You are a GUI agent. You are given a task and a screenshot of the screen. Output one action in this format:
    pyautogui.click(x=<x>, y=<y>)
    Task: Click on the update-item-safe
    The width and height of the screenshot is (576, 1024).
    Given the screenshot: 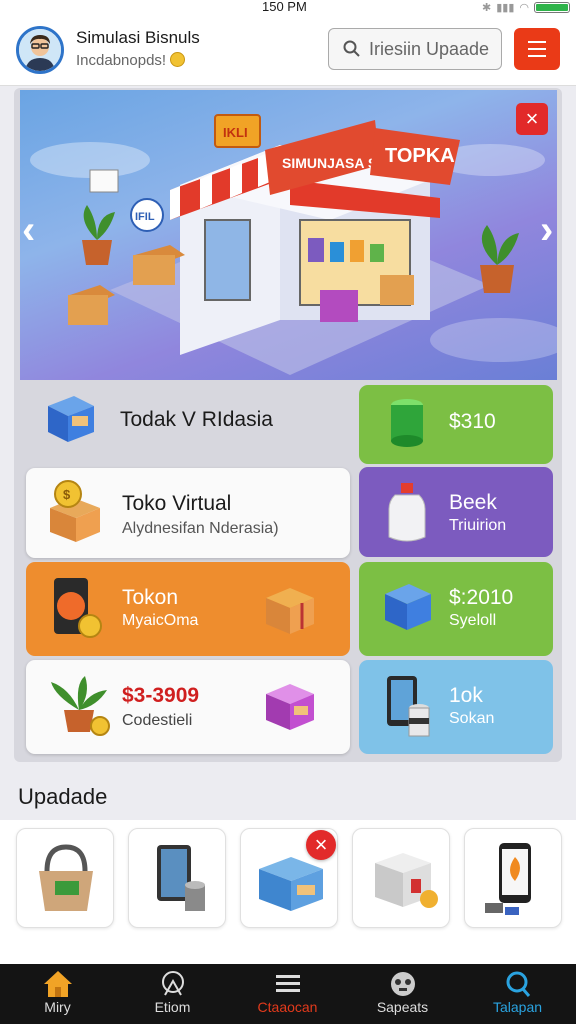 What is the action you would take?
    pyautogui.click(x=401, y=878)
    